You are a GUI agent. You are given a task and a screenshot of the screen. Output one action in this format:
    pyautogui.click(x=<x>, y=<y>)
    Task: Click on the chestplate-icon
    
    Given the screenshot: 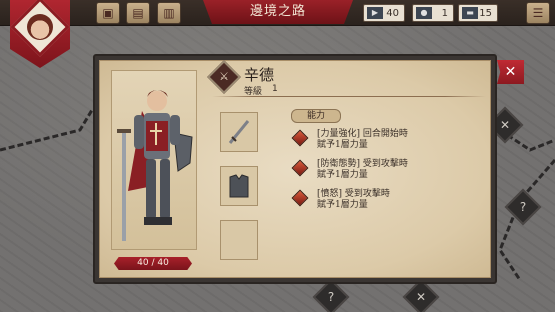 What is the action you would take?
    pyautogui.click(x=239, y=186)
    